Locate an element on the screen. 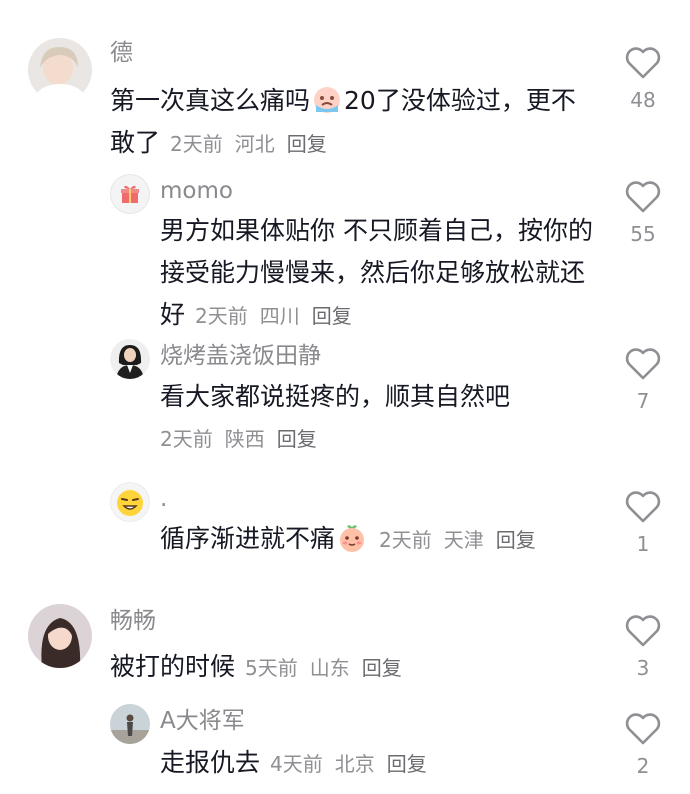  like-count: 48 is located at coordinates (643, 100).